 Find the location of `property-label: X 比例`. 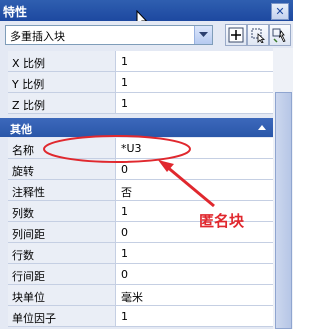

property-label: X 比例 is located at coordinates (62, 61).